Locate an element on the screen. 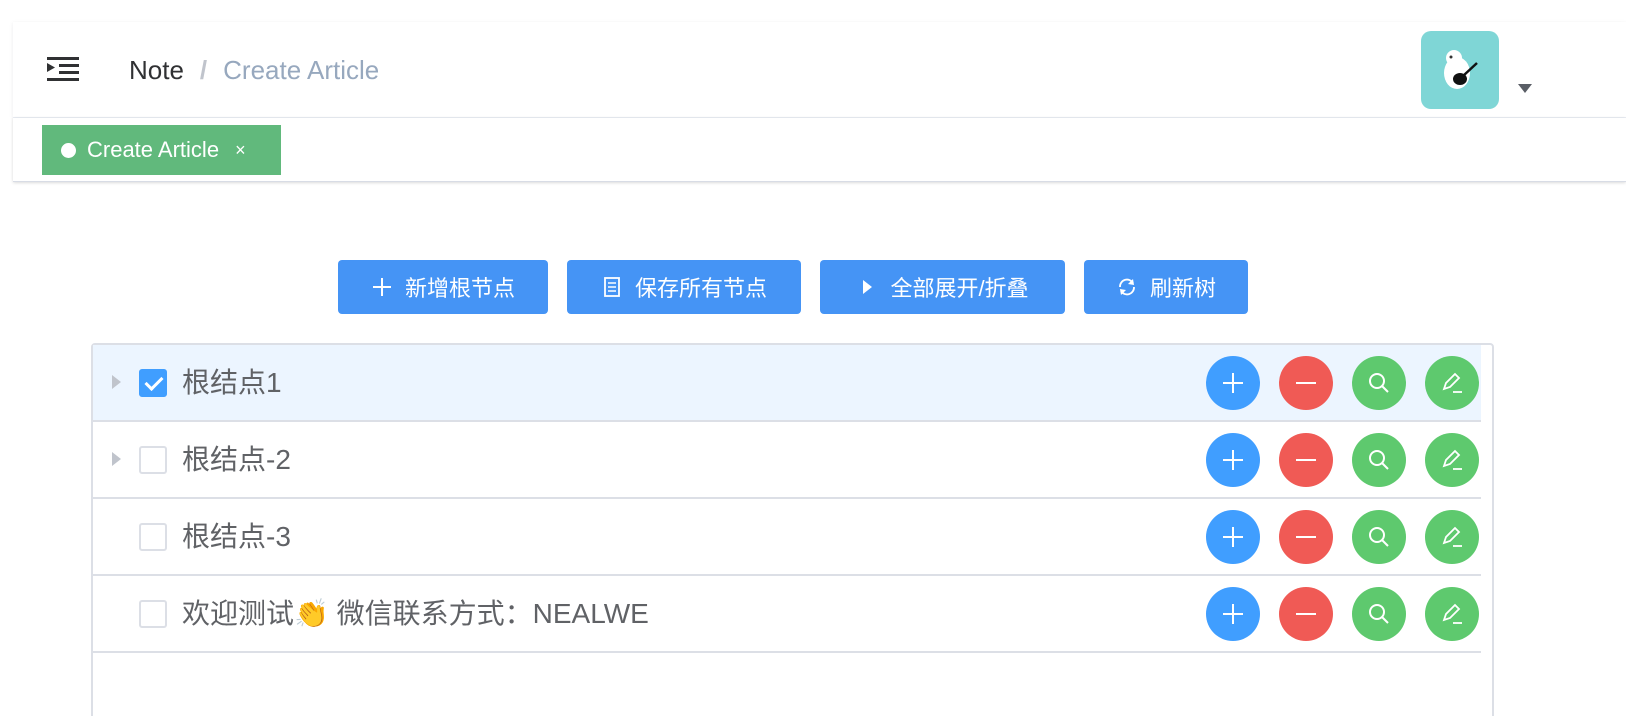 Image resolution: width=1626 pixels, height=716 pixels. close-icon: × is located at coordinates (240, 150).